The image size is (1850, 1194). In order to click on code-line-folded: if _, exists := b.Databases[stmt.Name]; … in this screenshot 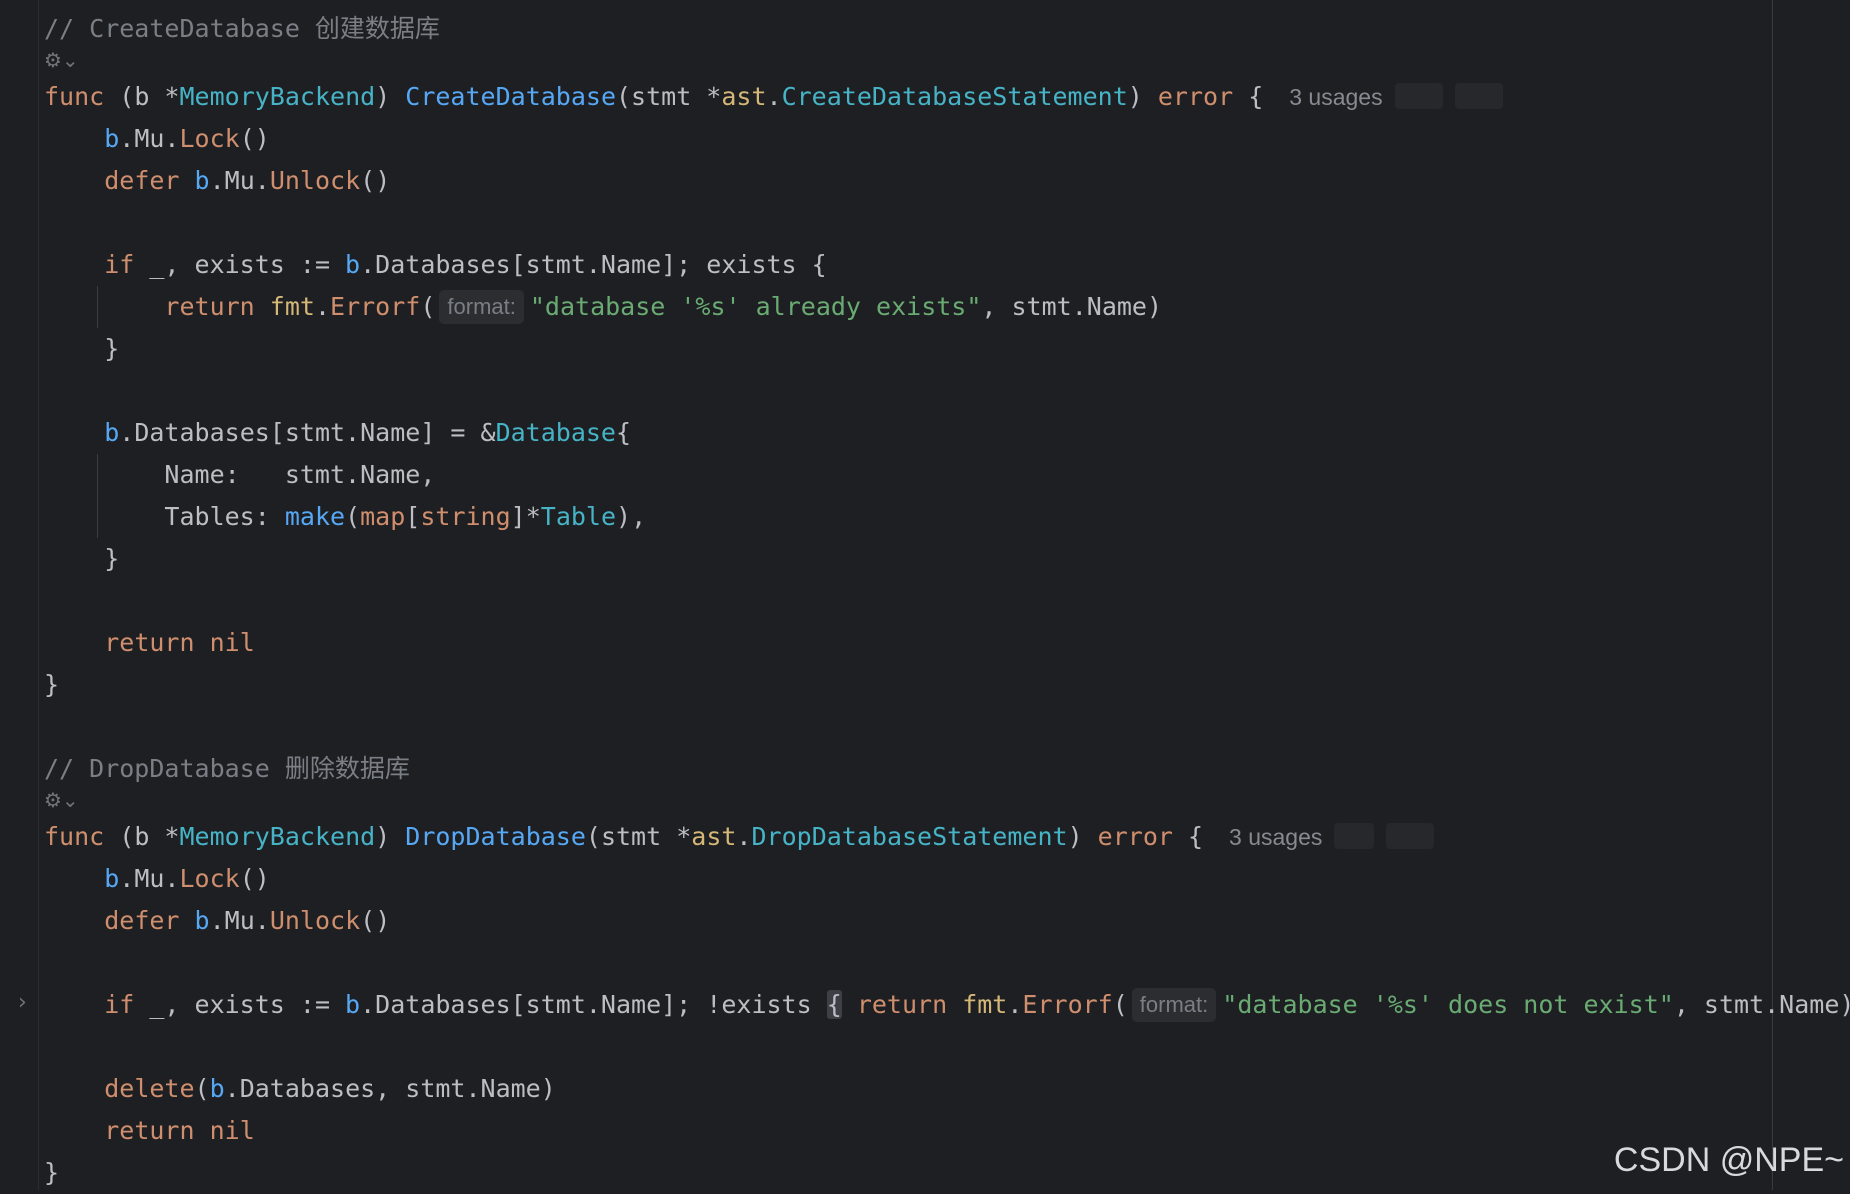, I will do `click(947, 1005)`.